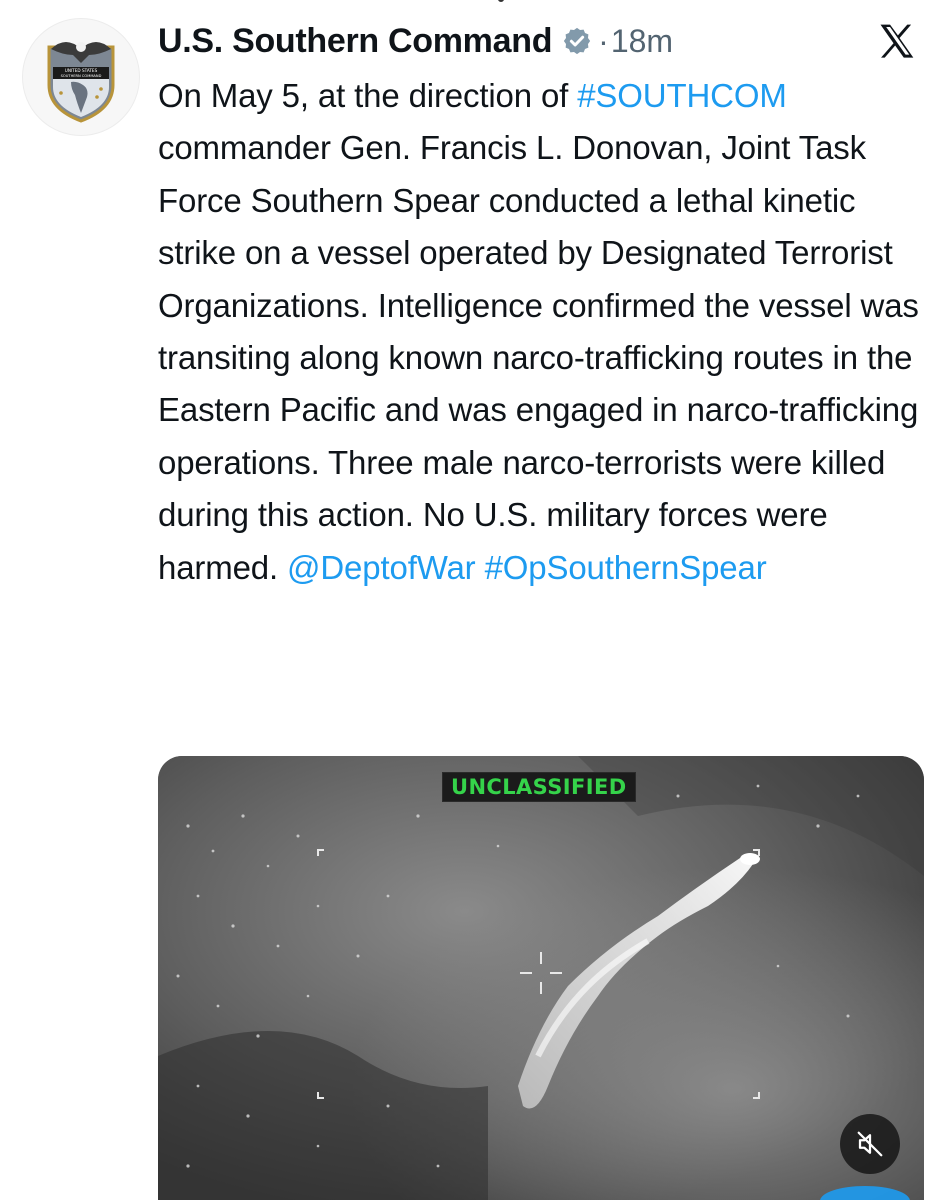 This screenshot has height=1200, width=945. I want to click on seal-text-2: SOUTHERN COMMAND, so click(81, 76).